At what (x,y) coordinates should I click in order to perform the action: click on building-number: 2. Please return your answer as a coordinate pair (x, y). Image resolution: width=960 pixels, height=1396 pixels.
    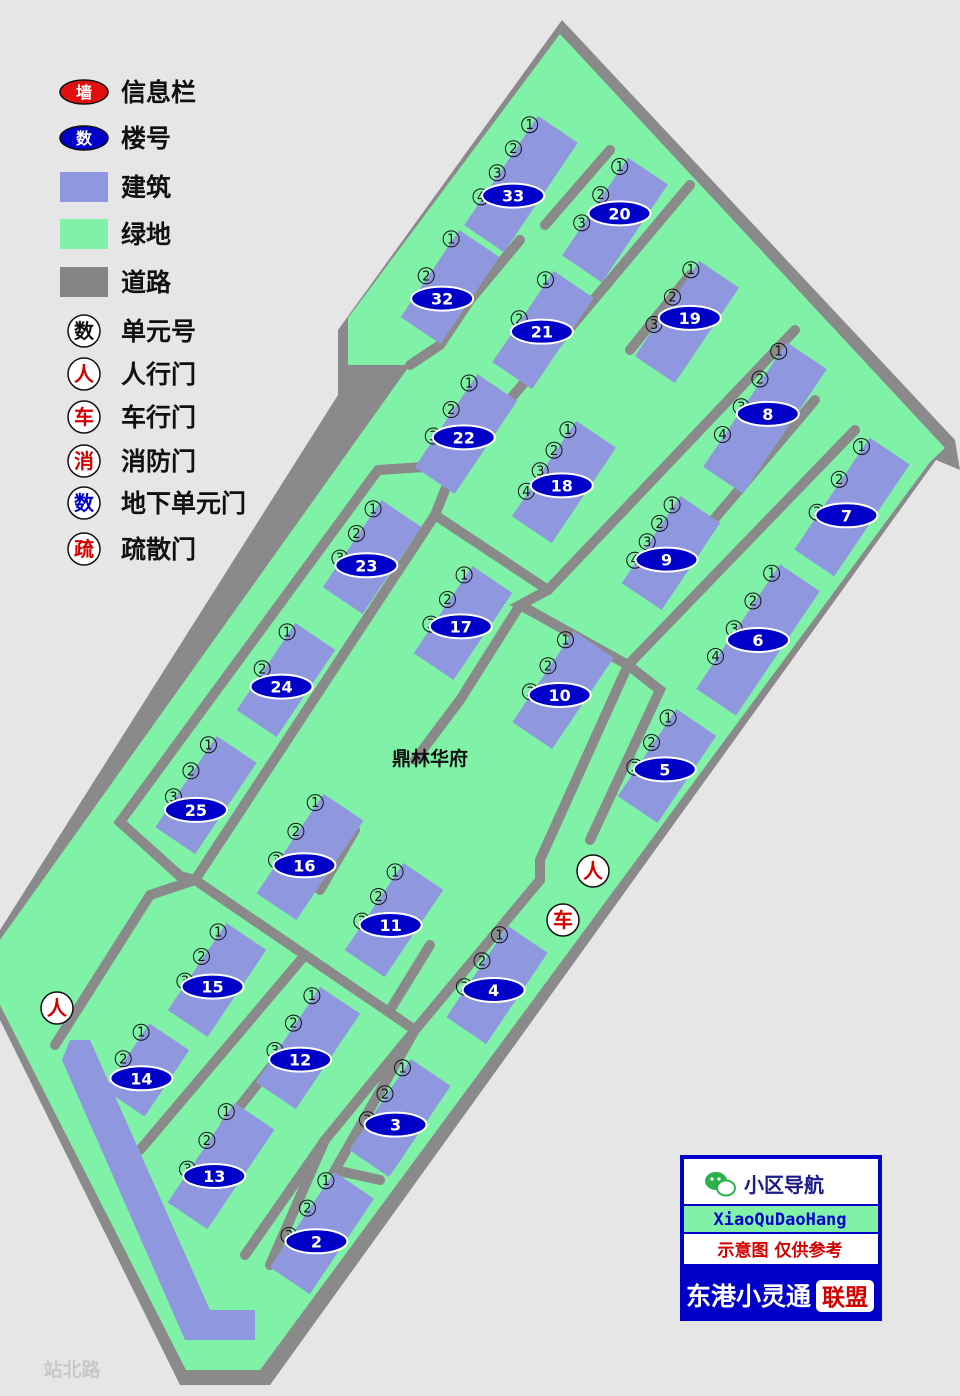
    Looking at the image, I should click on (316, 1241).